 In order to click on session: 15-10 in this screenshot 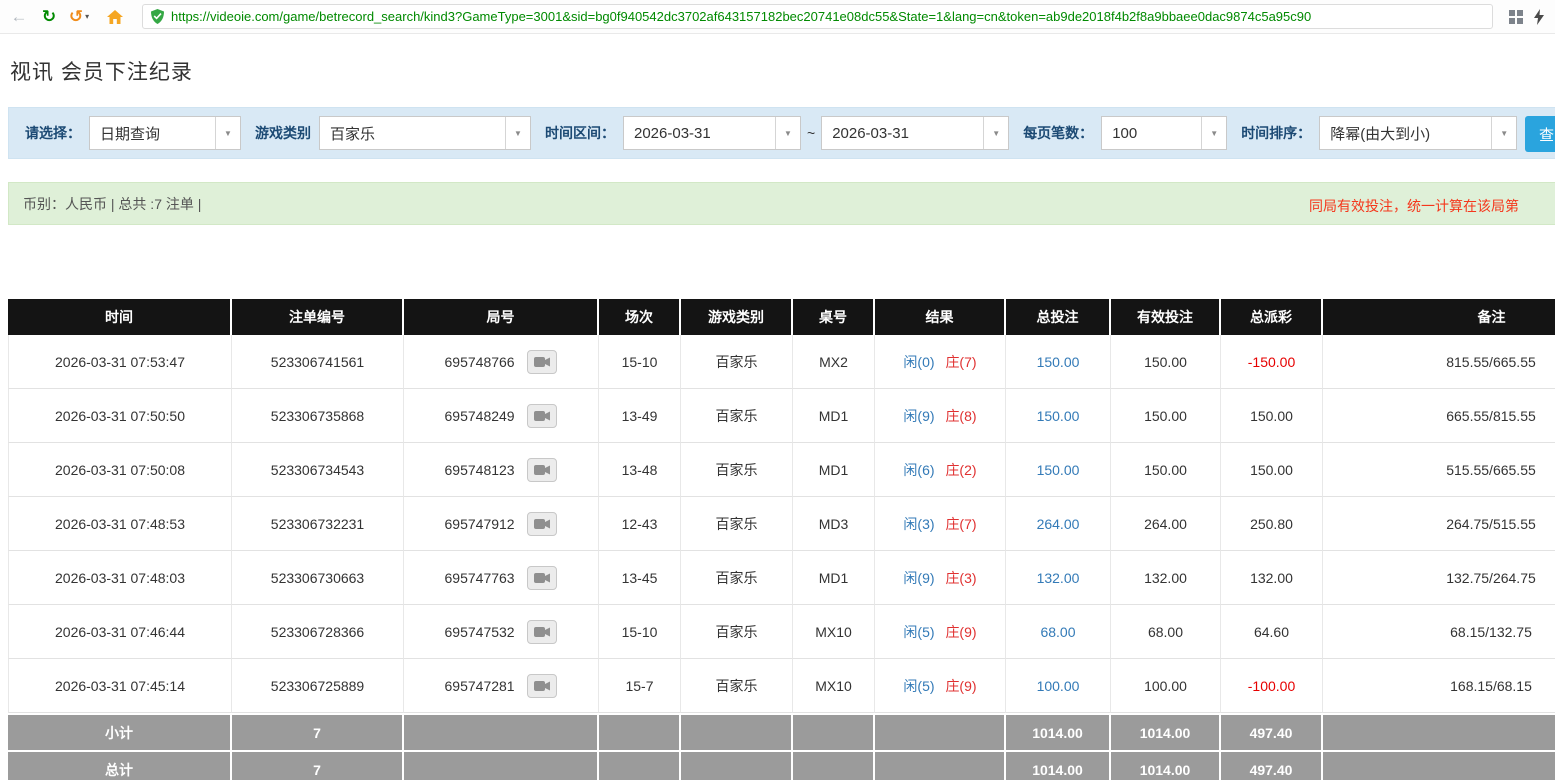, I will do `click(639, 361)`.